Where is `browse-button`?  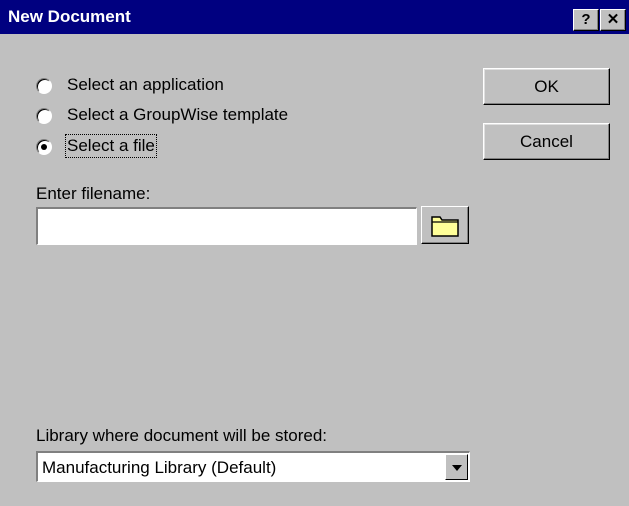
browse-button is located at coordinates (445, 225).